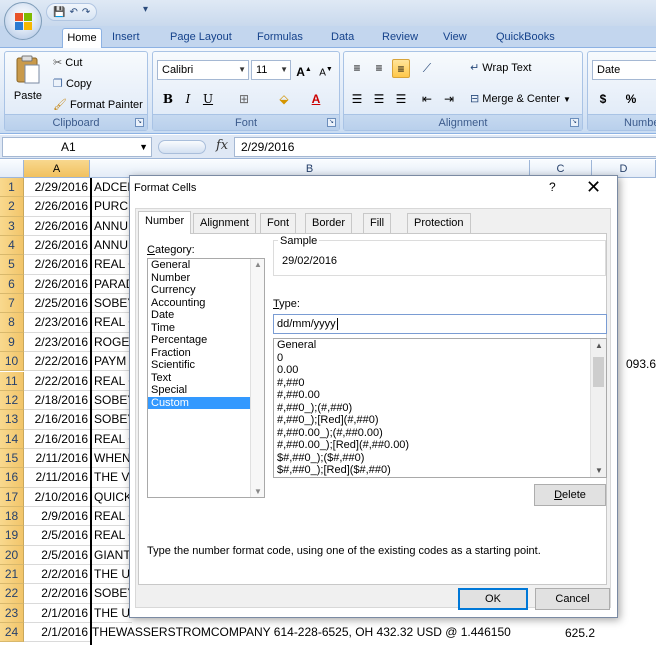  I want to click on cell-b: PAYM, so click(112, 362).